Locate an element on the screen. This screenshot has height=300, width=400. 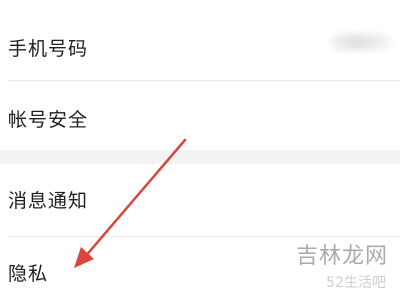
account-security-label: 帐号安全 is located at coordinates (48, 120).